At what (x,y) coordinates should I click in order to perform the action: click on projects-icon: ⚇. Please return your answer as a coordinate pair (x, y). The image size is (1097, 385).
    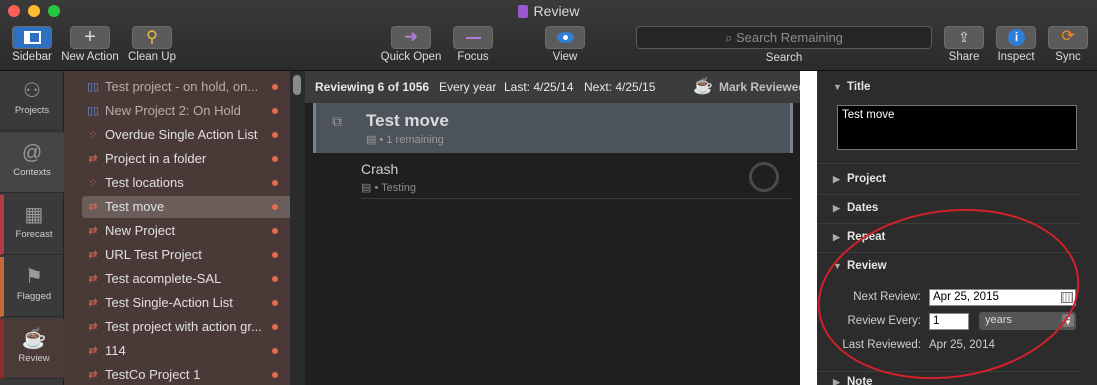
    Looking at the image, I should click on (32, 91).